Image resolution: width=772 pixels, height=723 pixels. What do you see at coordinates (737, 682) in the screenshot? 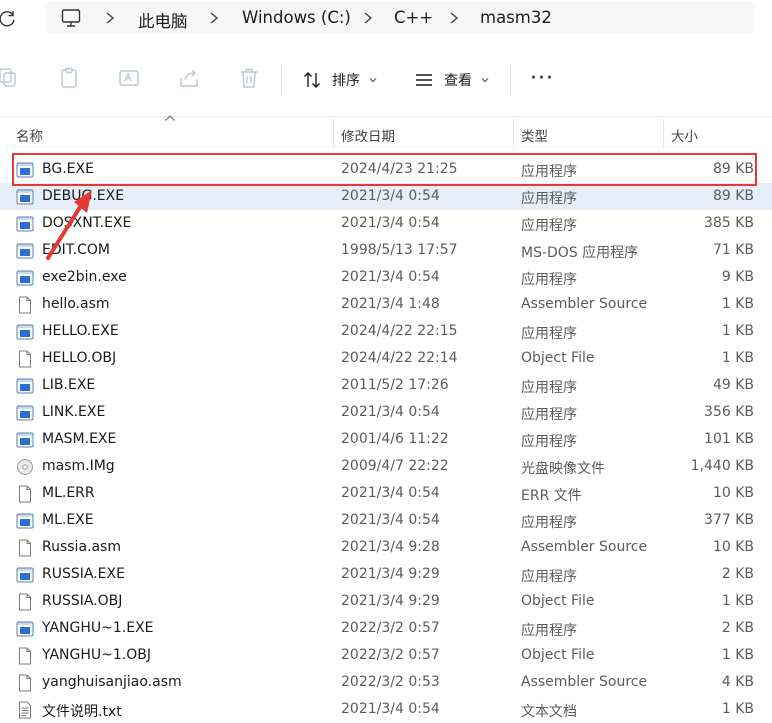
I see `file-size: 4 KB` at bounding box center [737, 682].